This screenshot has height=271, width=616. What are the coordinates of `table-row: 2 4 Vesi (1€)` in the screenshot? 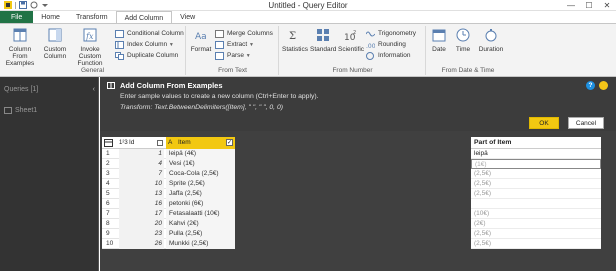 It's located at (168, 164).